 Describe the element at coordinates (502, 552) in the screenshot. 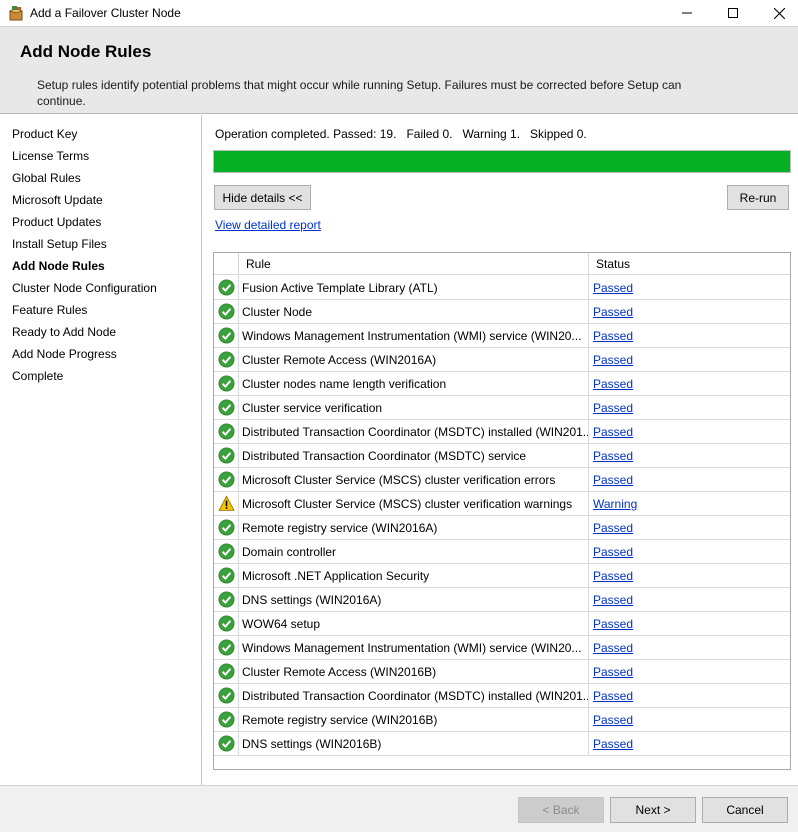

I see `table-row: Domain controller Passed` at that location.